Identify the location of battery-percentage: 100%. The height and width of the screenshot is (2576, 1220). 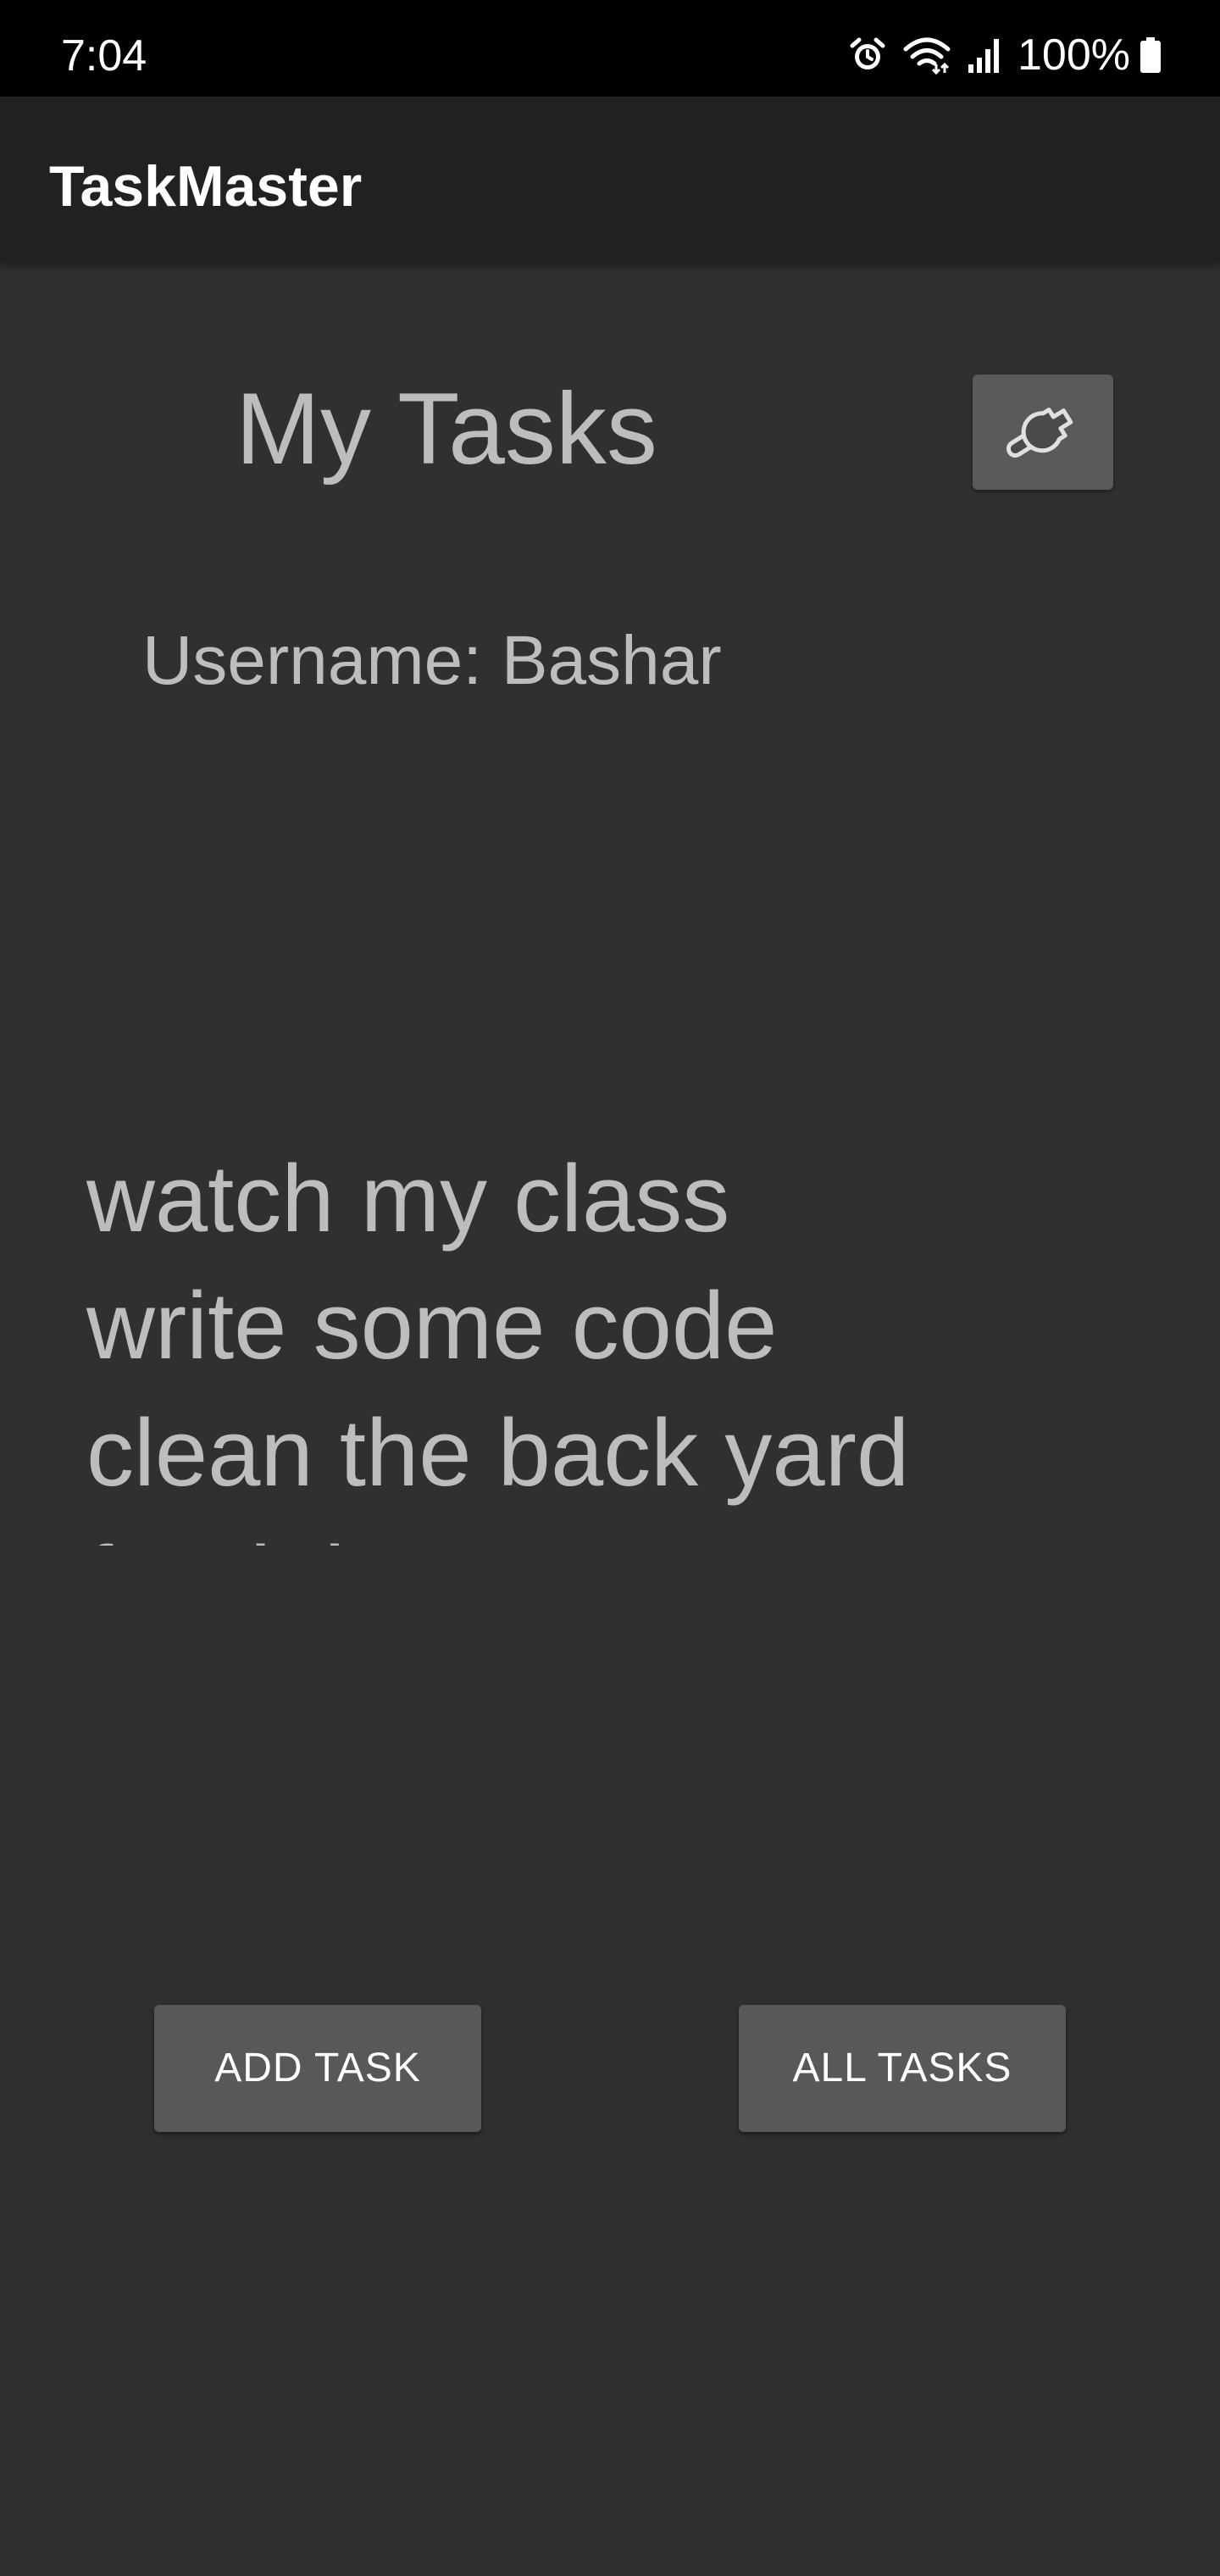
(1074, 55).